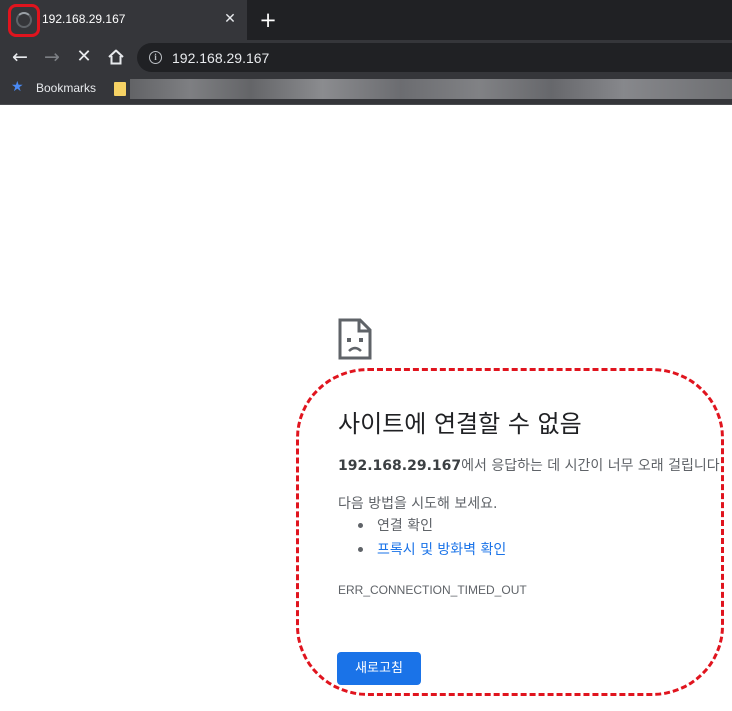 This screenshot has height=711, width=732. I want to click on site-info-icon: i, so click(155, 57).